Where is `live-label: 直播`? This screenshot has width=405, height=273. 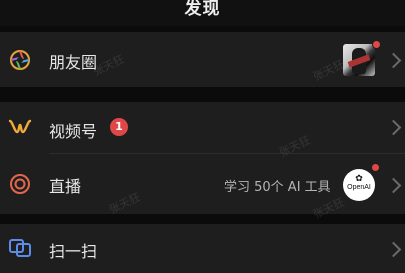 live-label: 直播 is located at coordinates (65, 186).